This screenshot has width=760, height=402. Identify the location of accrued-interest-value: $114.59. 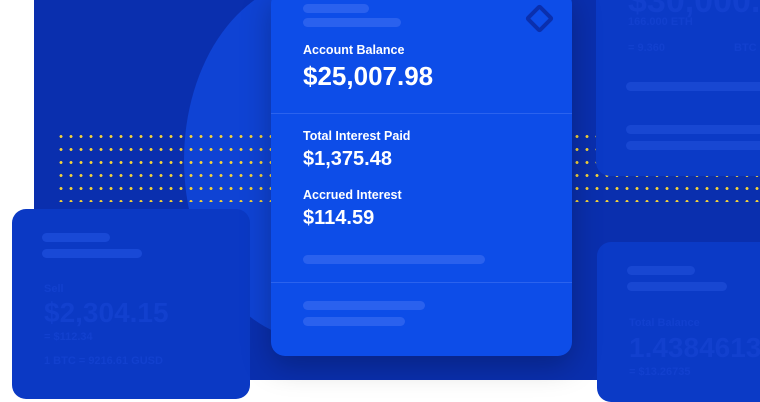
(339, 218).